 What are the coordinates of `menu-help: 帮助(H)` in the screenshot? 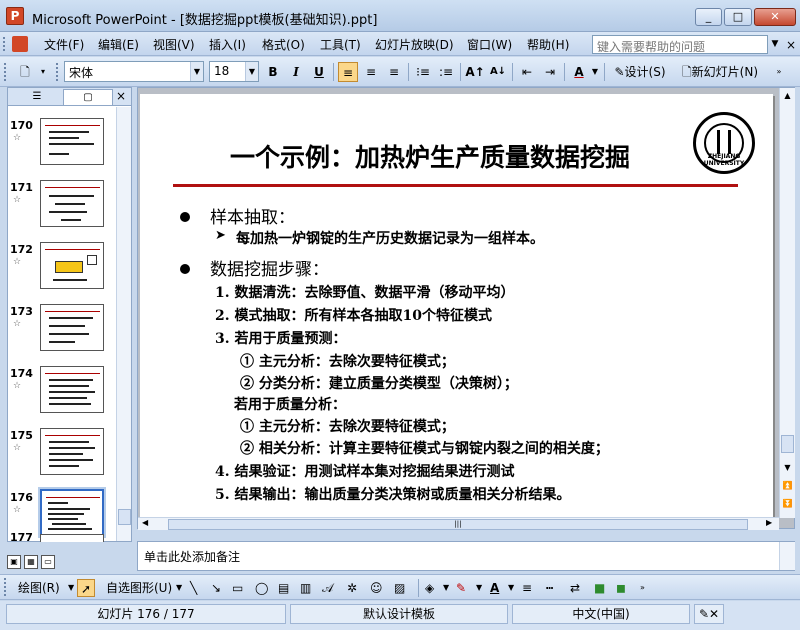 It's located at (548, 44).